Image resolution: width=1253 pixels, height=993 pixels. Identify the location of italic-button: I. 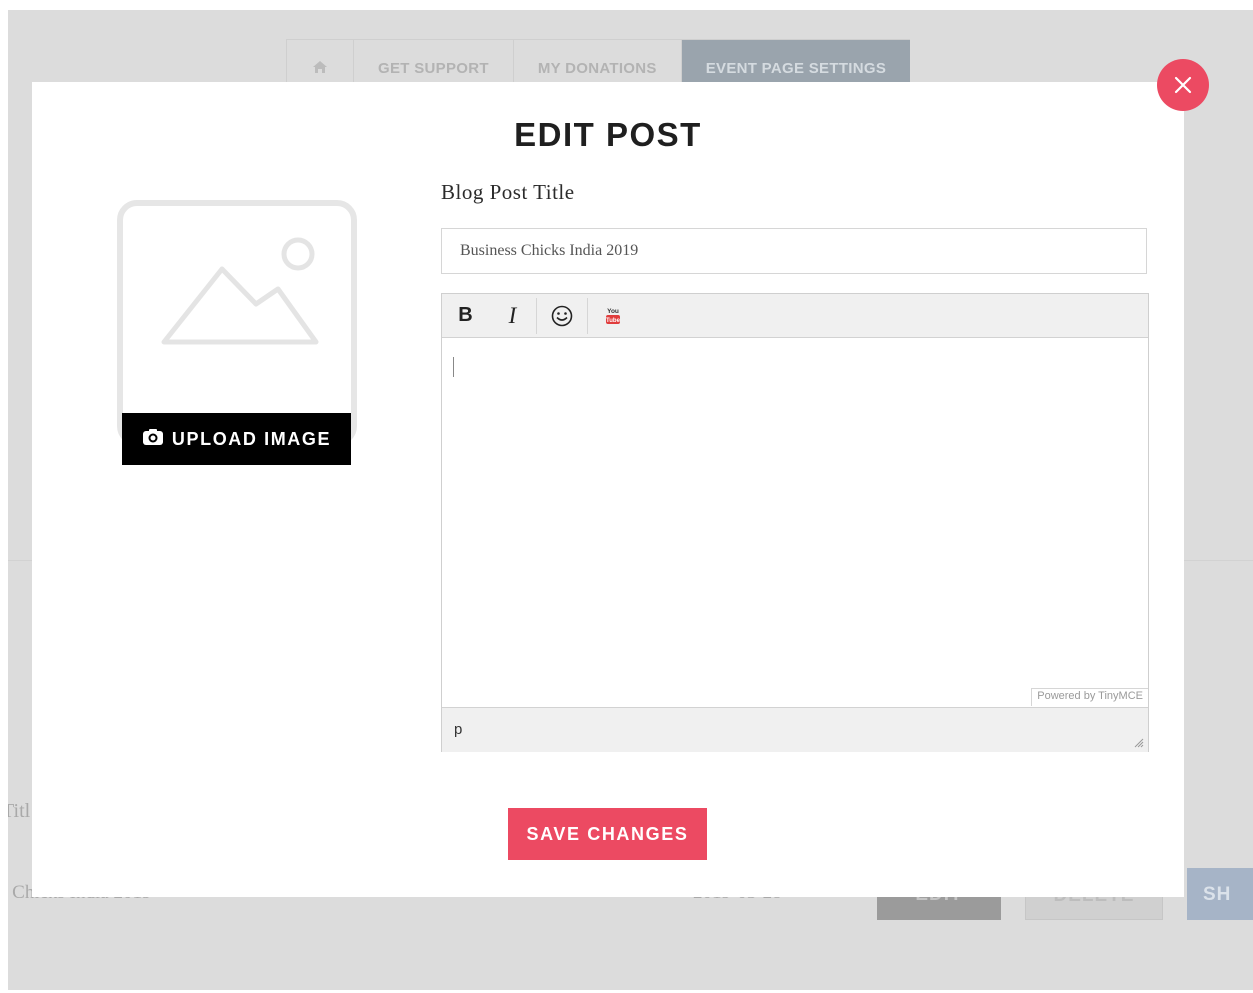
(512, 316).